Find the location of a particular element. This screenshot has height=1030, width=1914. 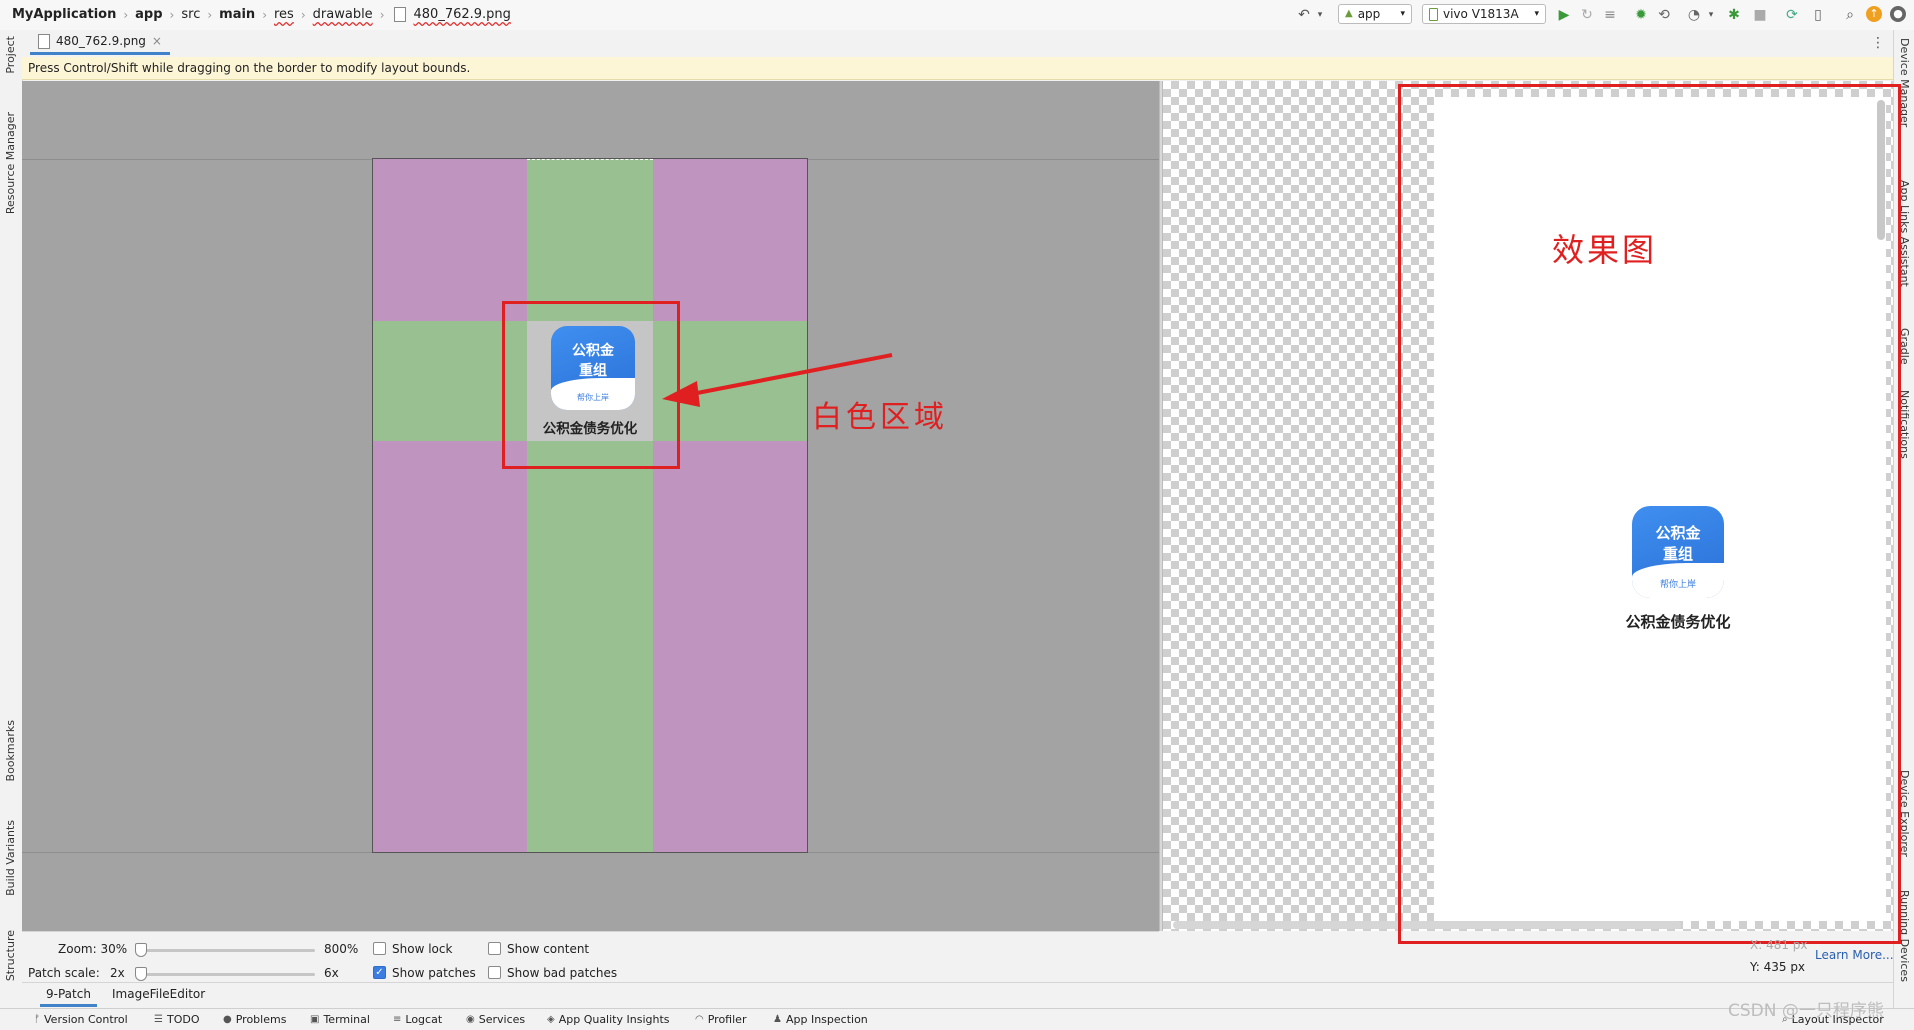

show-content-label: Show content is located at coordinates (548, 949).